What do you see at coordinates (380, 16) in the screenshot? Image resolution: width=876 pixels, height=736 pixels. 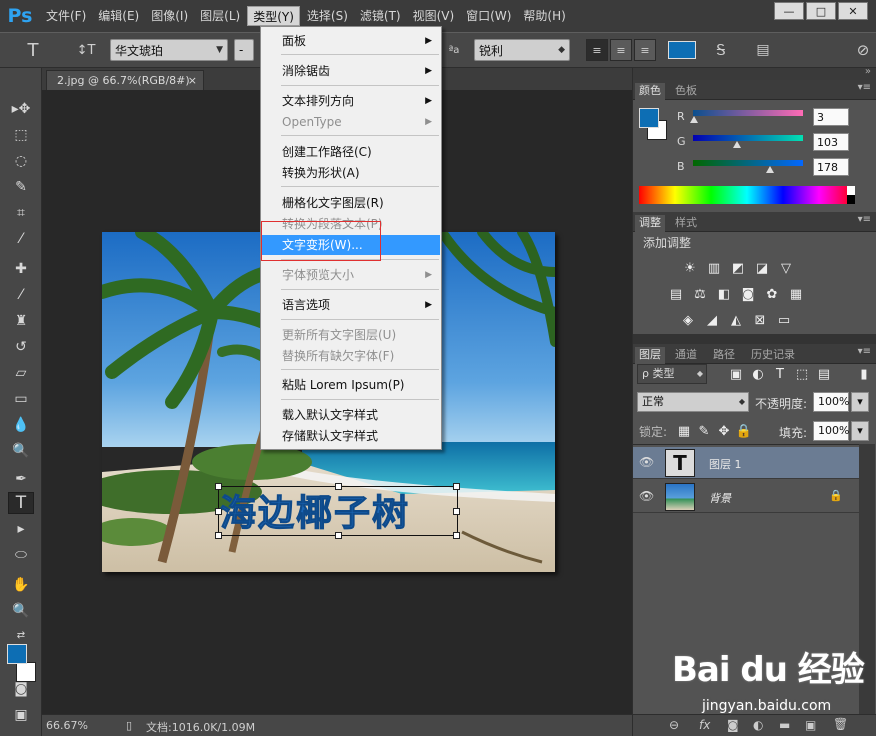 I see `menu-filter: 滤镜(T)` at bounding box center [380, 16].